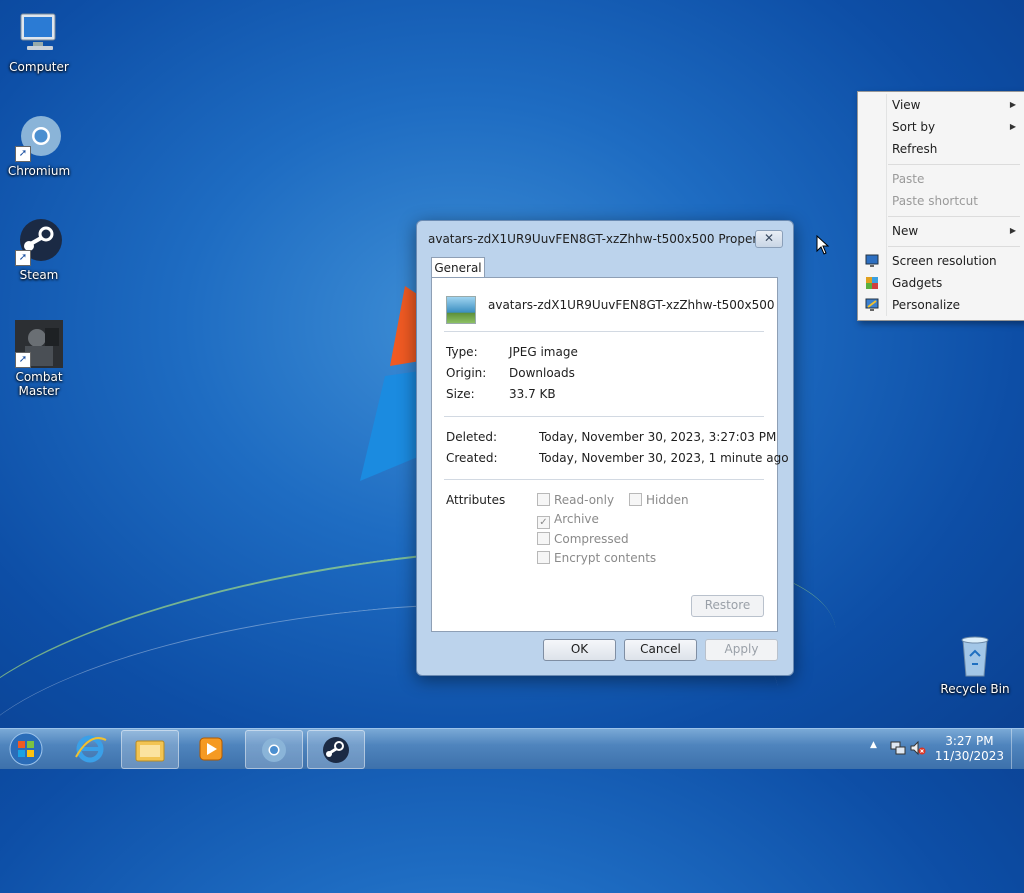 Image resolution: width=1024 pixels, height=893 pixels. I want to click on desktop-icon-combat-master: ➚ Combat Master, so click(39, 359).